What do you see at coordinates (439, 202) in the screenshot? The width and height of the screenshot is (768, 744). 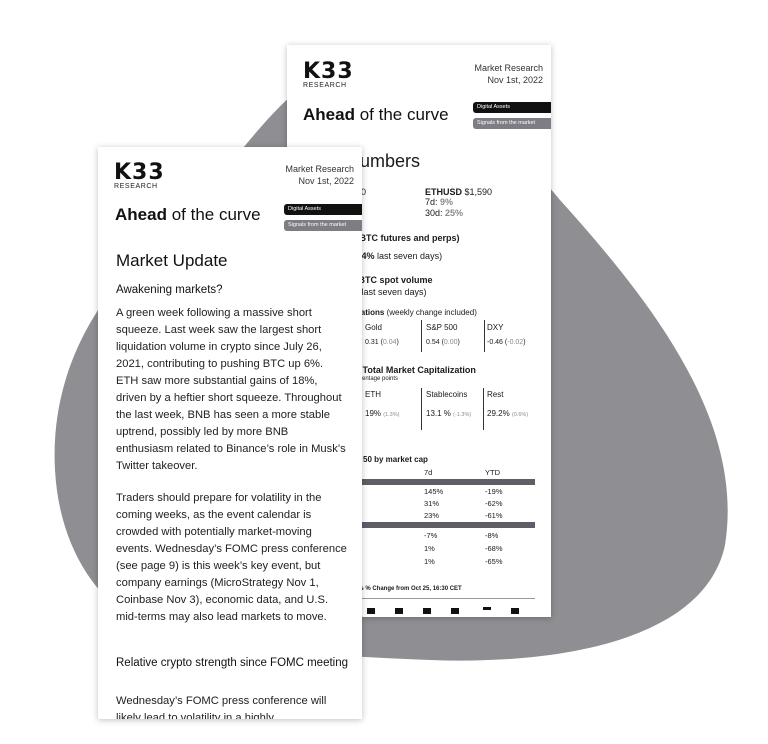 I see `eth-7d: 7d: 9%` at bounding box center [439, 202].